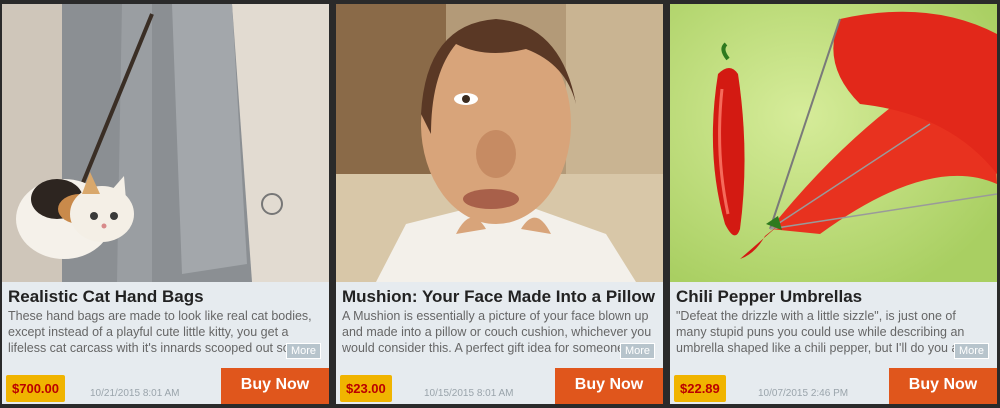 Image resolution: width=1000 pixels, height=408 pixels. What do you see at coordinates (498, 297) in the screenshot?
I see `product-title: Mushion: Your Face Made Into a Pillow` at bounding box center [498, 297].